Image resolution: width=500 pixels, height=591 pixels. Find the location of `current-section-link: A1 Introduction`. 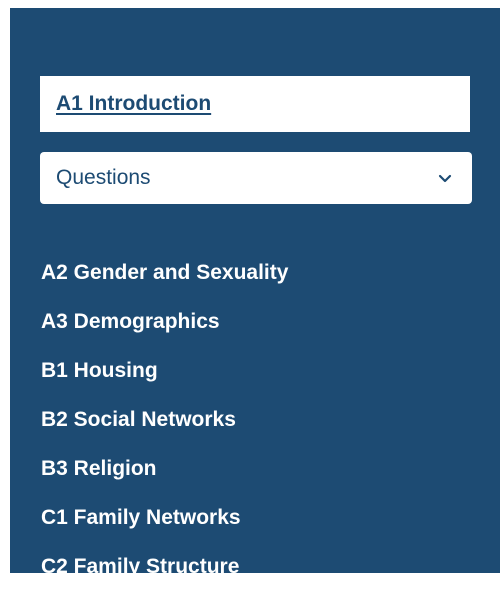

current-section-link: A1 Introduction is located at coordinates (133, 104).